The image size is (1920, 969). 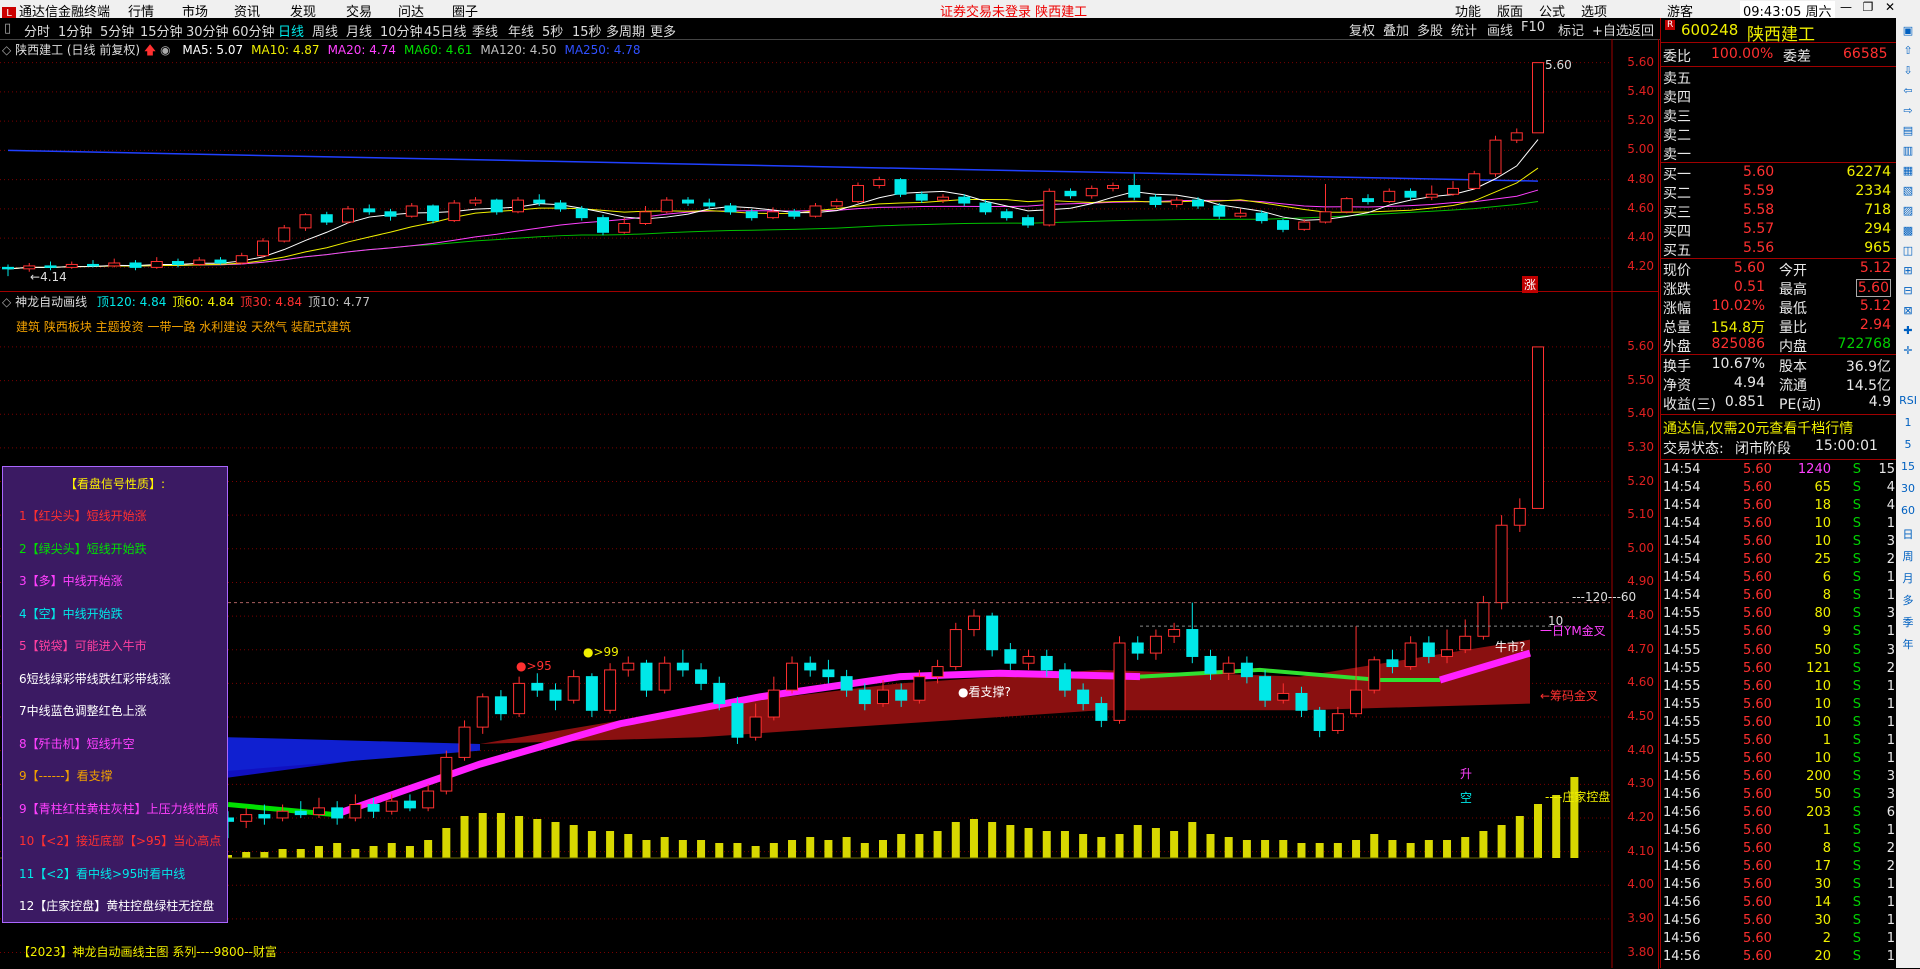 I want to click on side-tool-icon: ✛, so click(x=1908, y=350).